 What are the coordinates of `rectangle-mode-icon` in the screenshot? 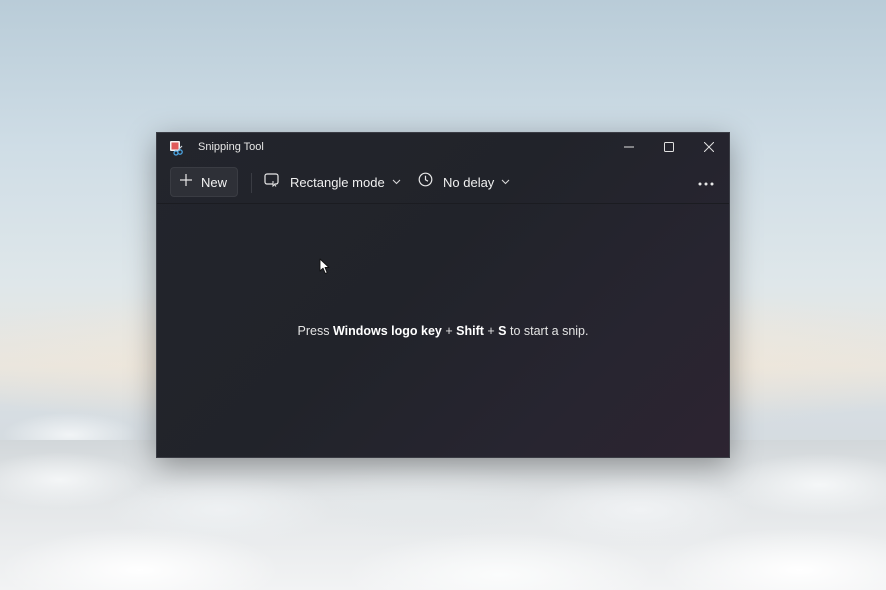 It's located at (272, 182).